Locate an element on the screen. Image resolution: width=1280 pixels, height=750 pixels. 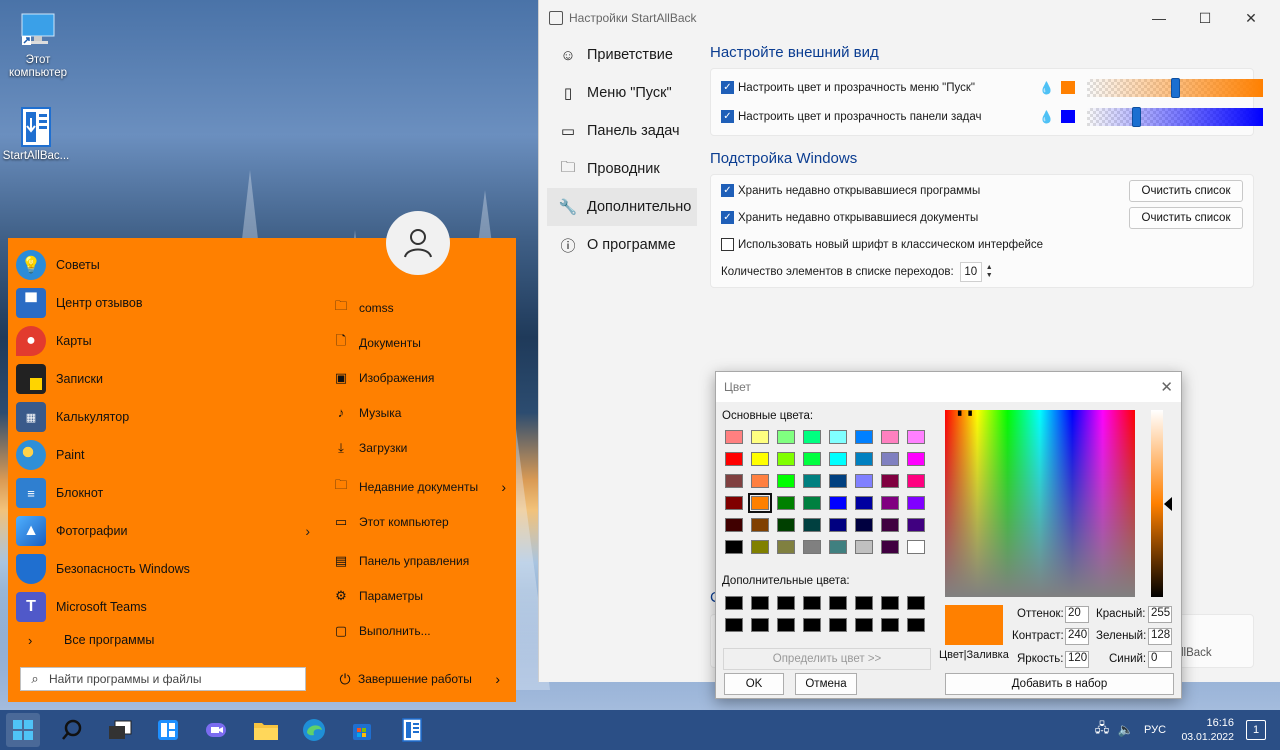
shutdown-button: ⏻ Завершение работы › is located at coordinates (417, 679).